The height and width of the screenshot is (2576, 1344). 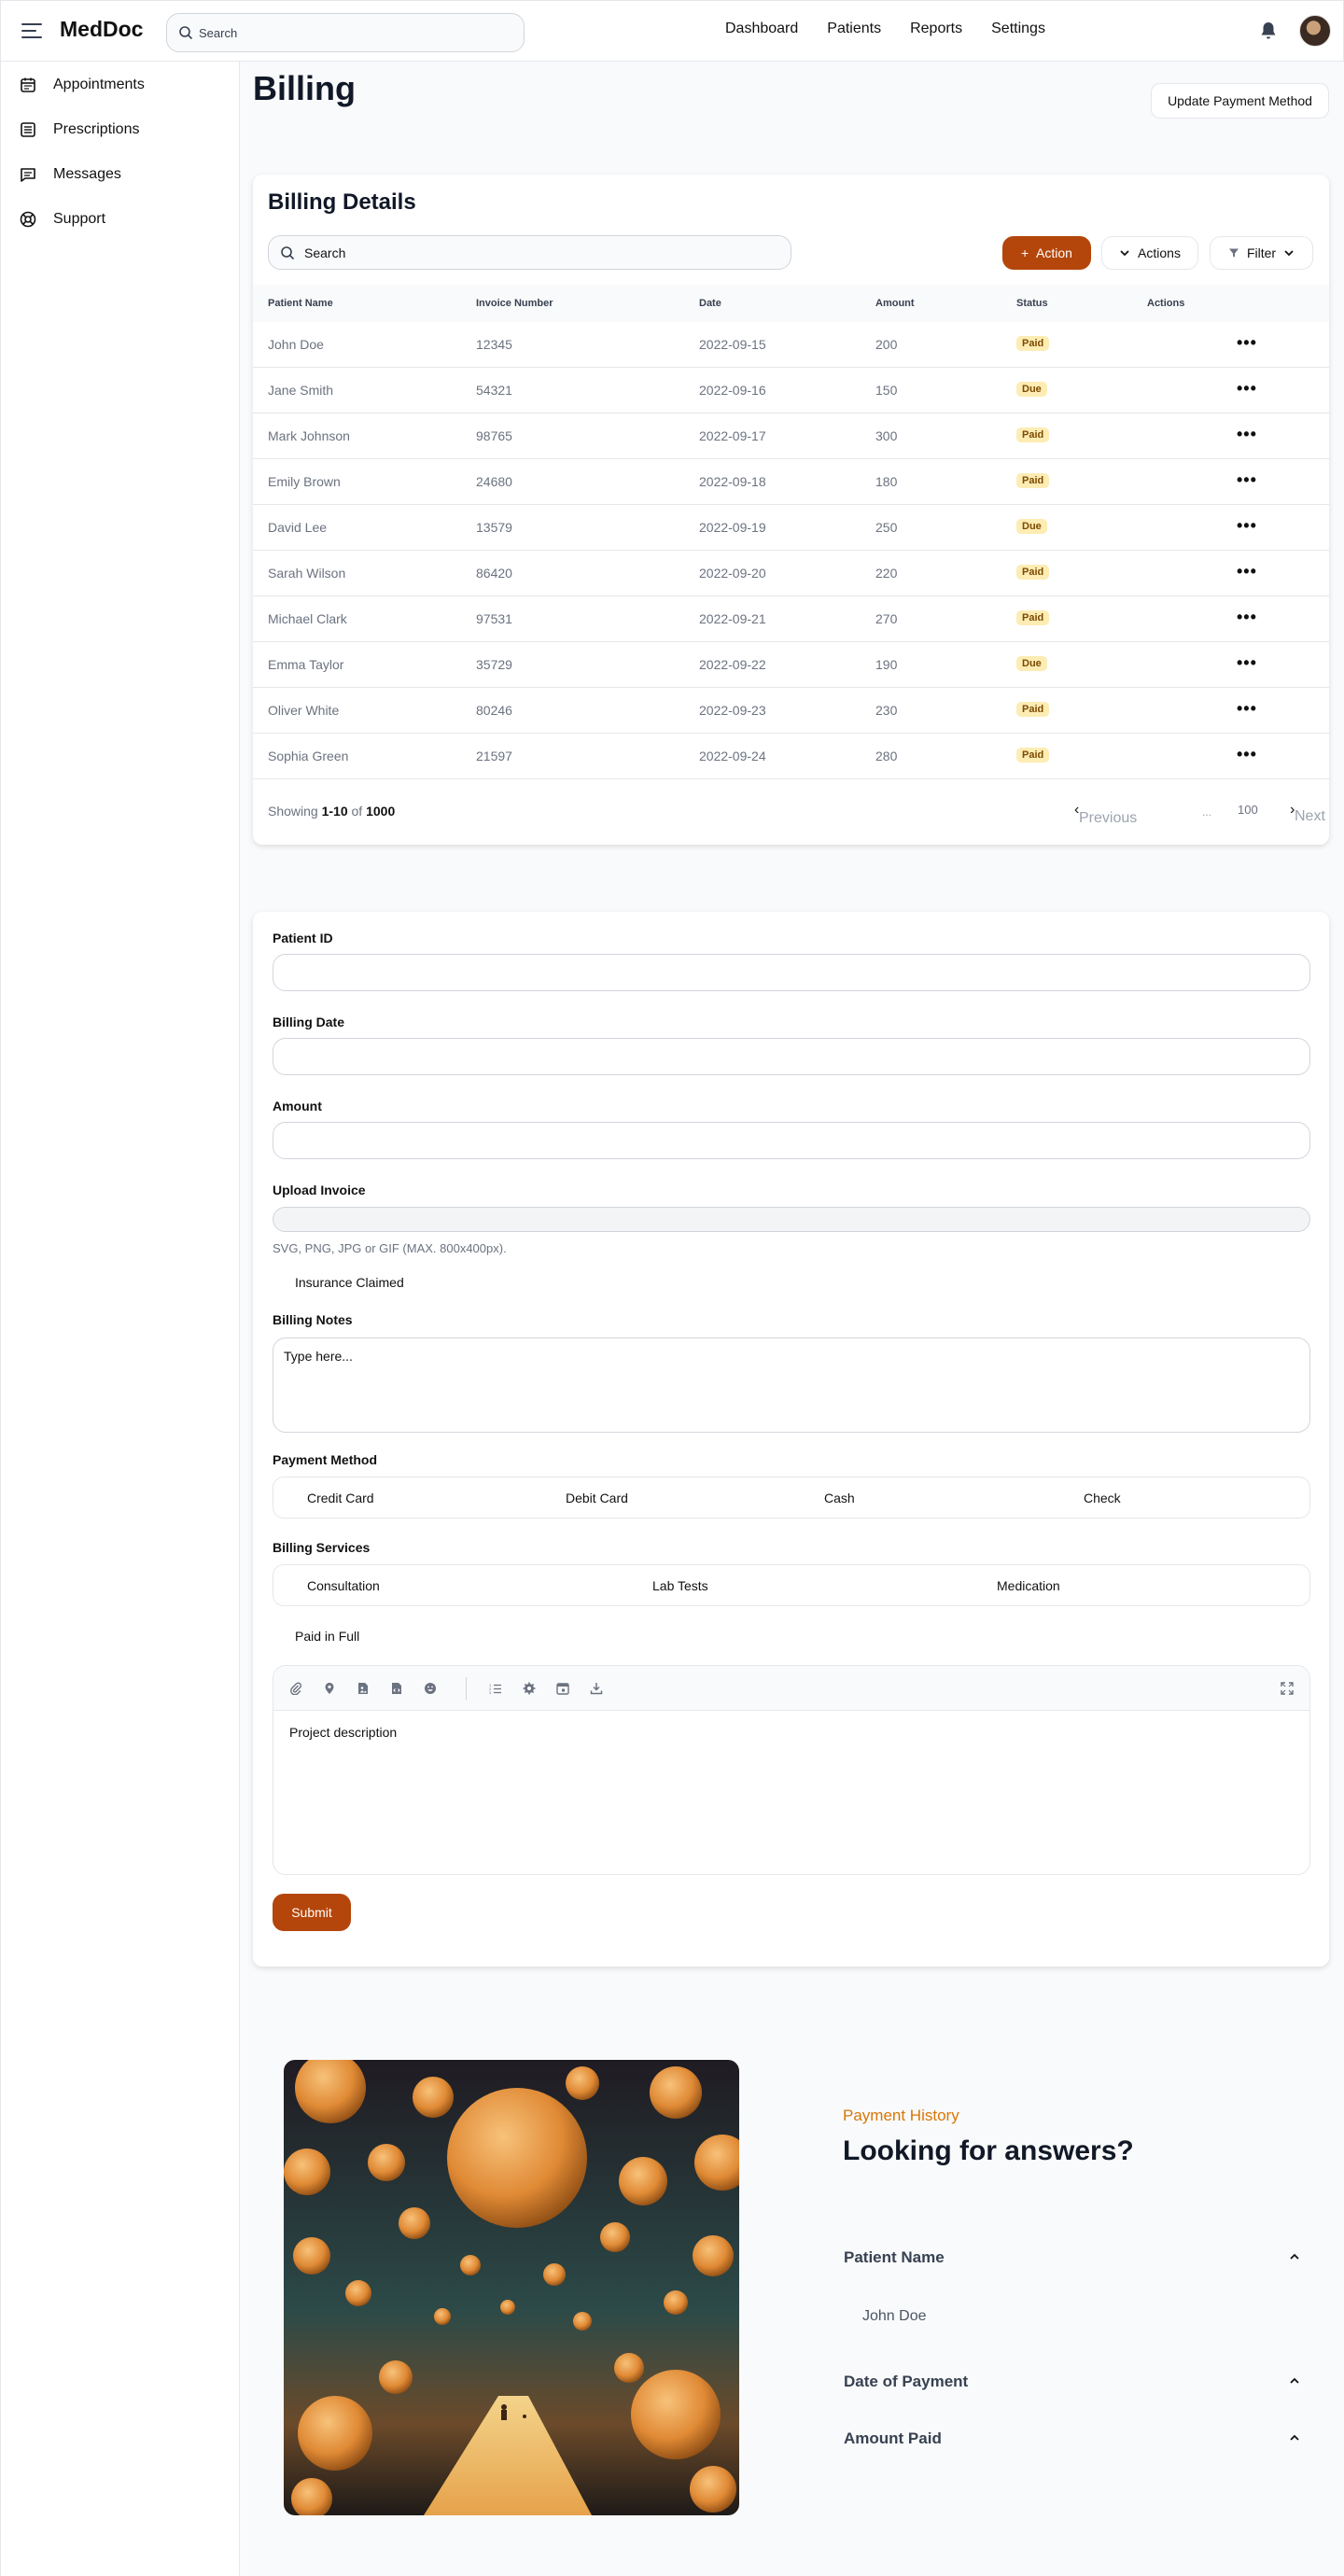 I want to click on fullscreen-icon, so click(x=1287, y=1688).